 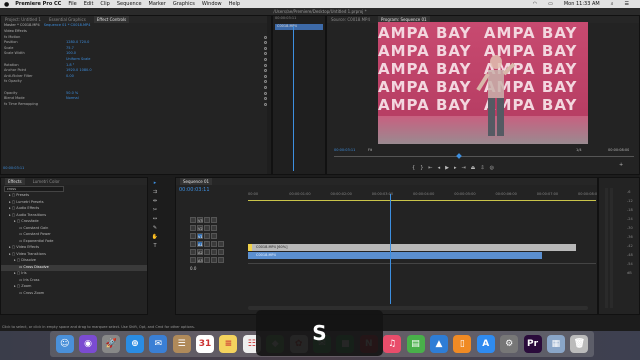 I want to click on menu-marker: Marker, so click(x=157, y=4).